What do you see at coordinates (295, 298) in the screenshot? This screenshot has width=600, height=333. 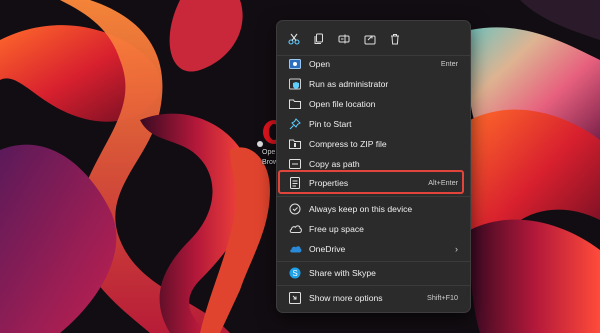 I see `more-options-icon` at bounding box center [295, 298].